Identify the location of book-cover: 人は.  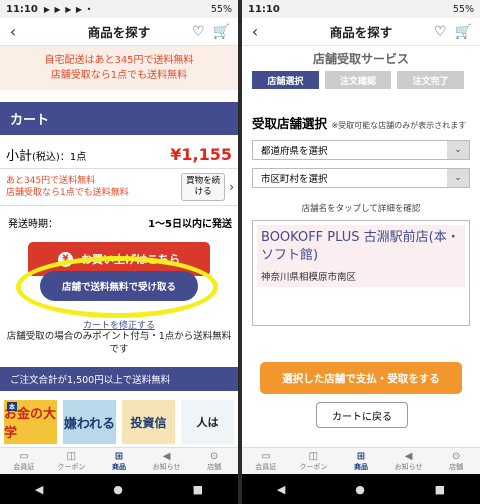
(207, 422).